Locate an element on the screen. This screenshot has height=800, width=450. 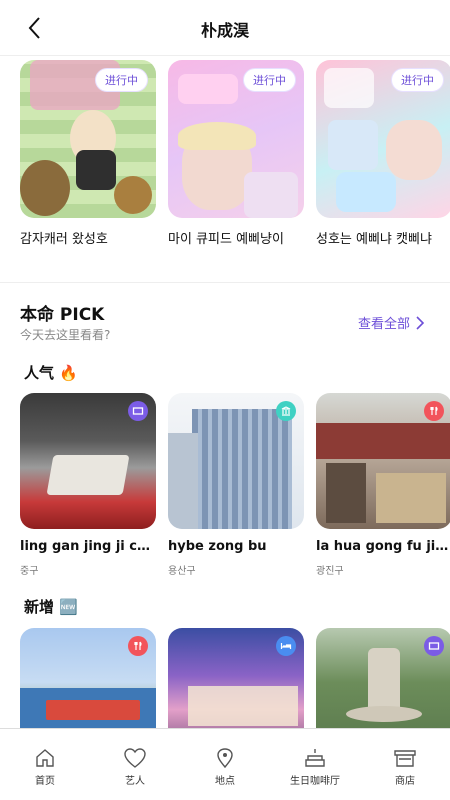
place-photo-stadium is located at coordinates (88, 461).